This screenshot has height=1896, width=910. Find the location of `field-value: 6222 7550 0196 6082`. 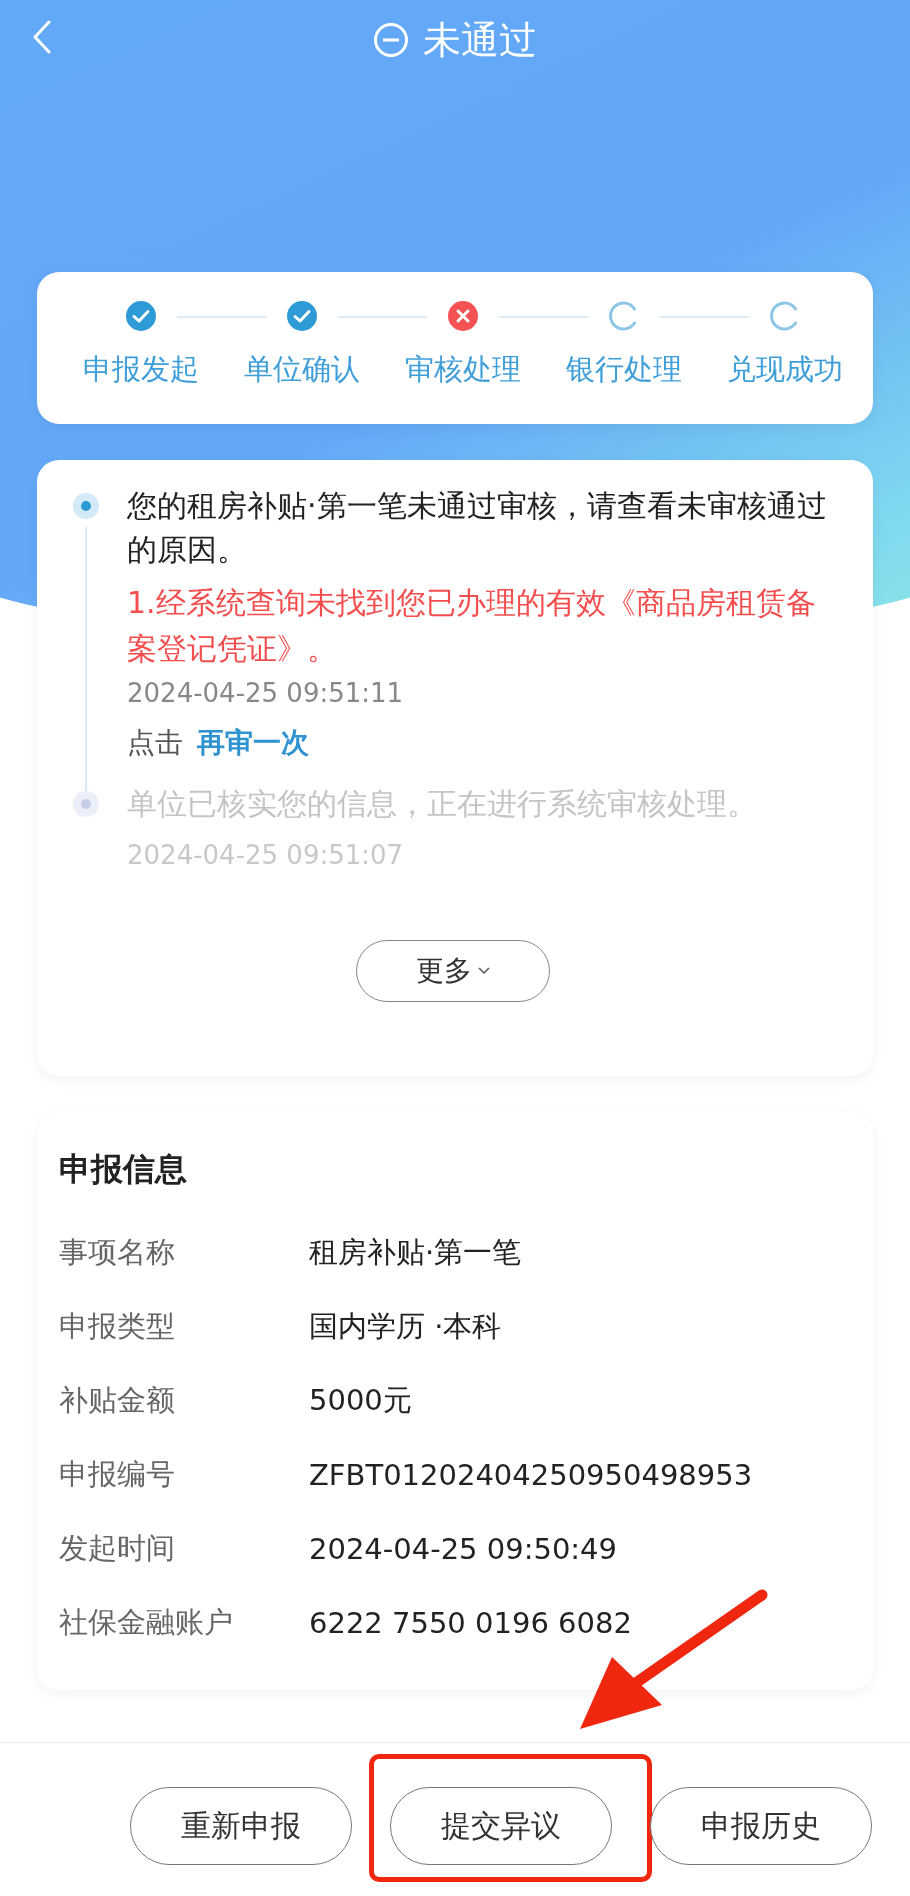

field-value: 6222 7550 0196 6082 is located at coordinates (470, 1623).